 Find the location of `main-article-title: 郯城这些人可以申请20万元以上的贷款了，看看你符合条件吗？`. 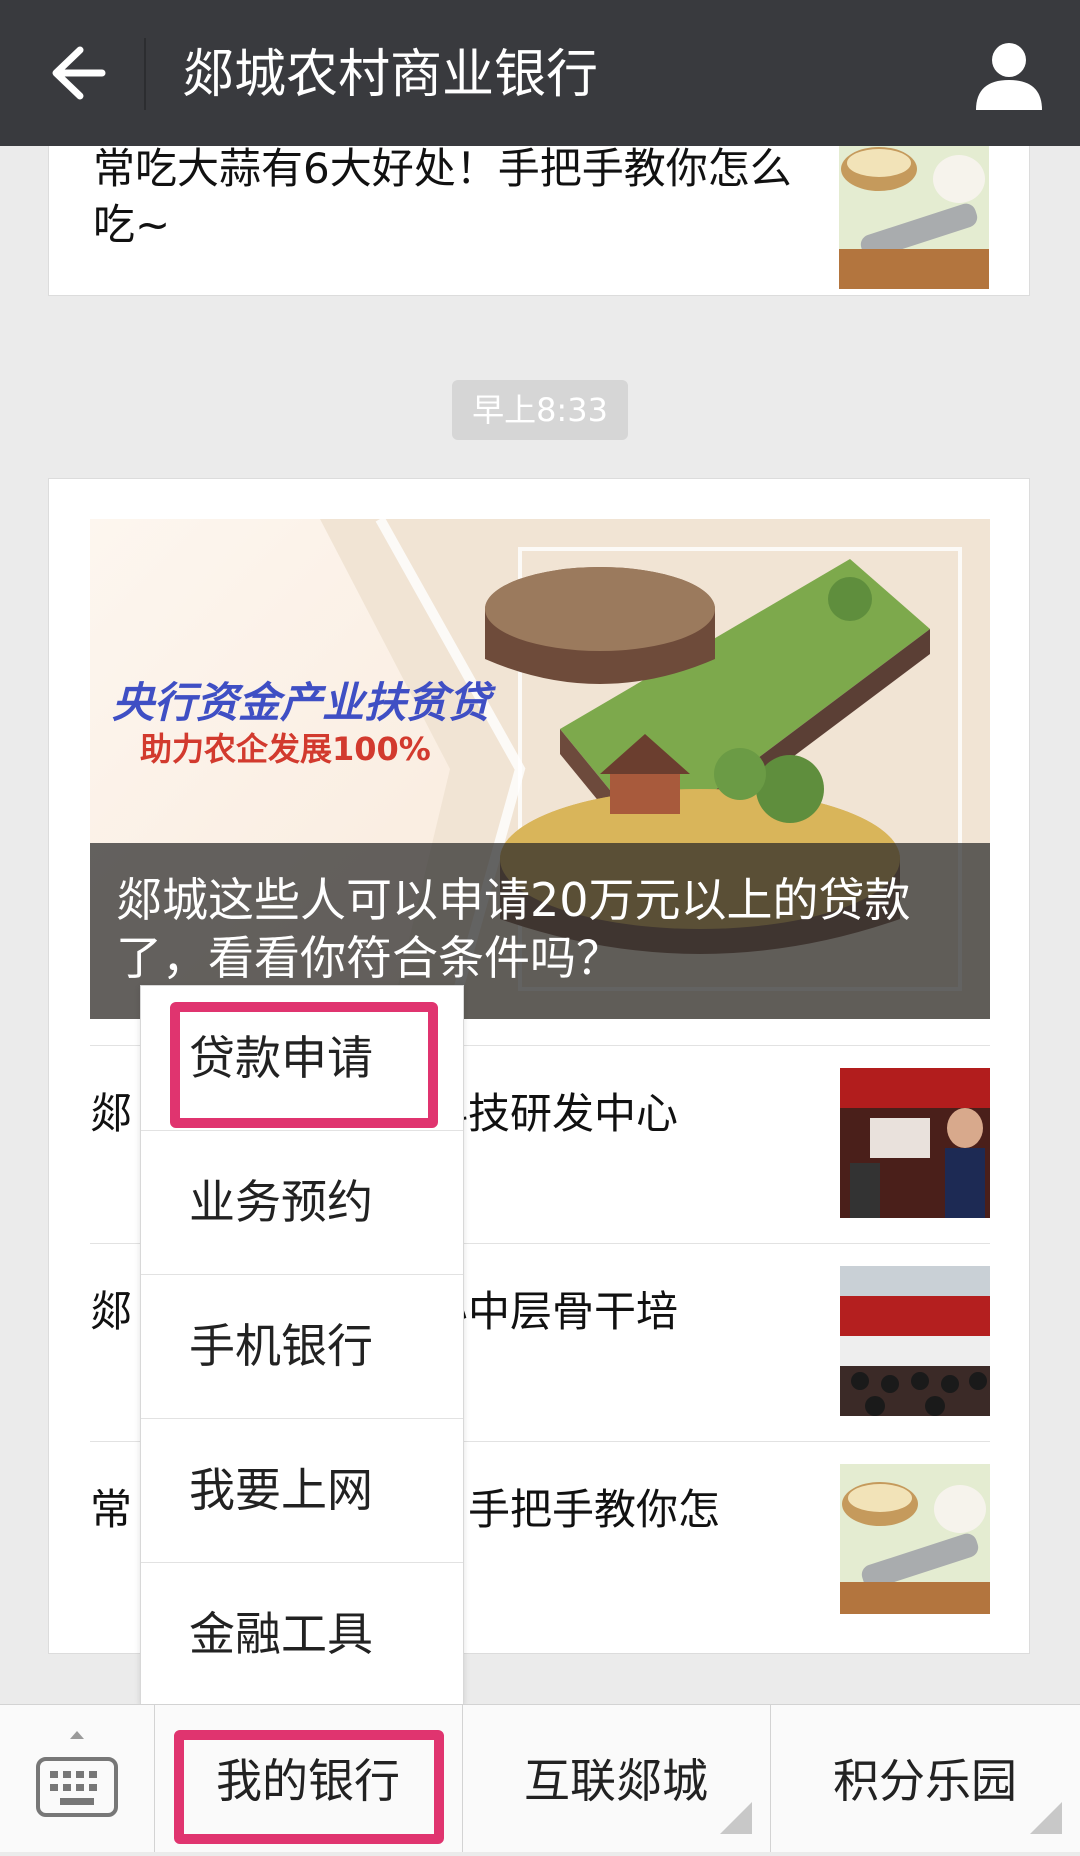

main-article-title: 郯城这些人可以申请20万元以上的贷款了，看看你符合条件吗？ is located at coordinates (513, 929).